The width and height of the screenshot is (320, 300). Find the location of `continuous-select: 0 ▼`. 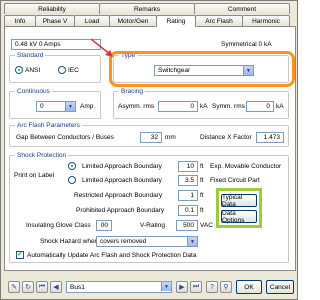

continuous-select: 0 ▼ is located at coordinates (56, 106).